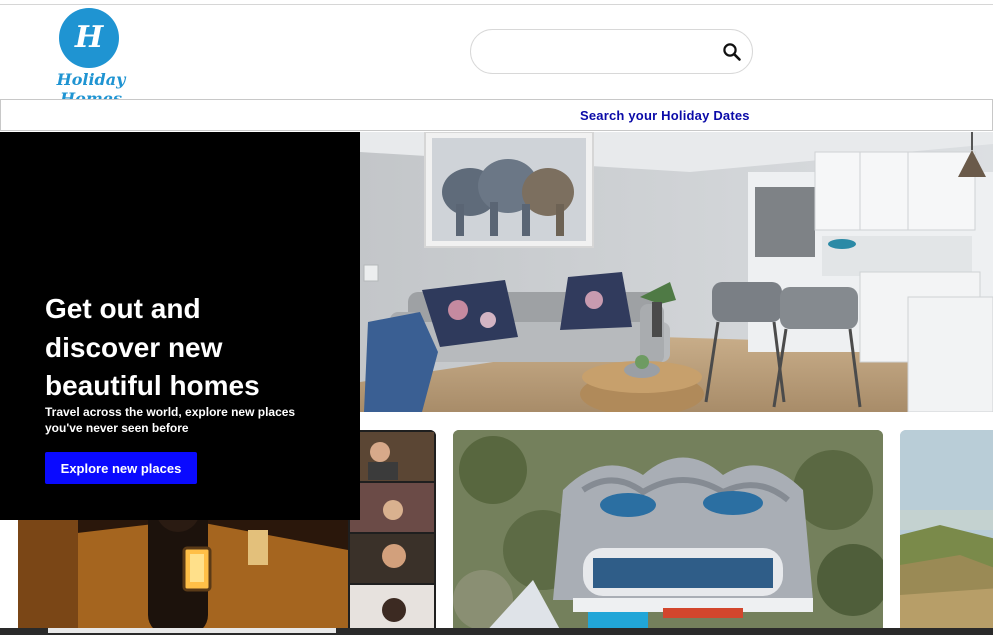  What do you see at coordinates (152, 347) in the screenshot?
I see `hero-title: Get out and discover new beautiful homes` at bounding box center [152, 347].